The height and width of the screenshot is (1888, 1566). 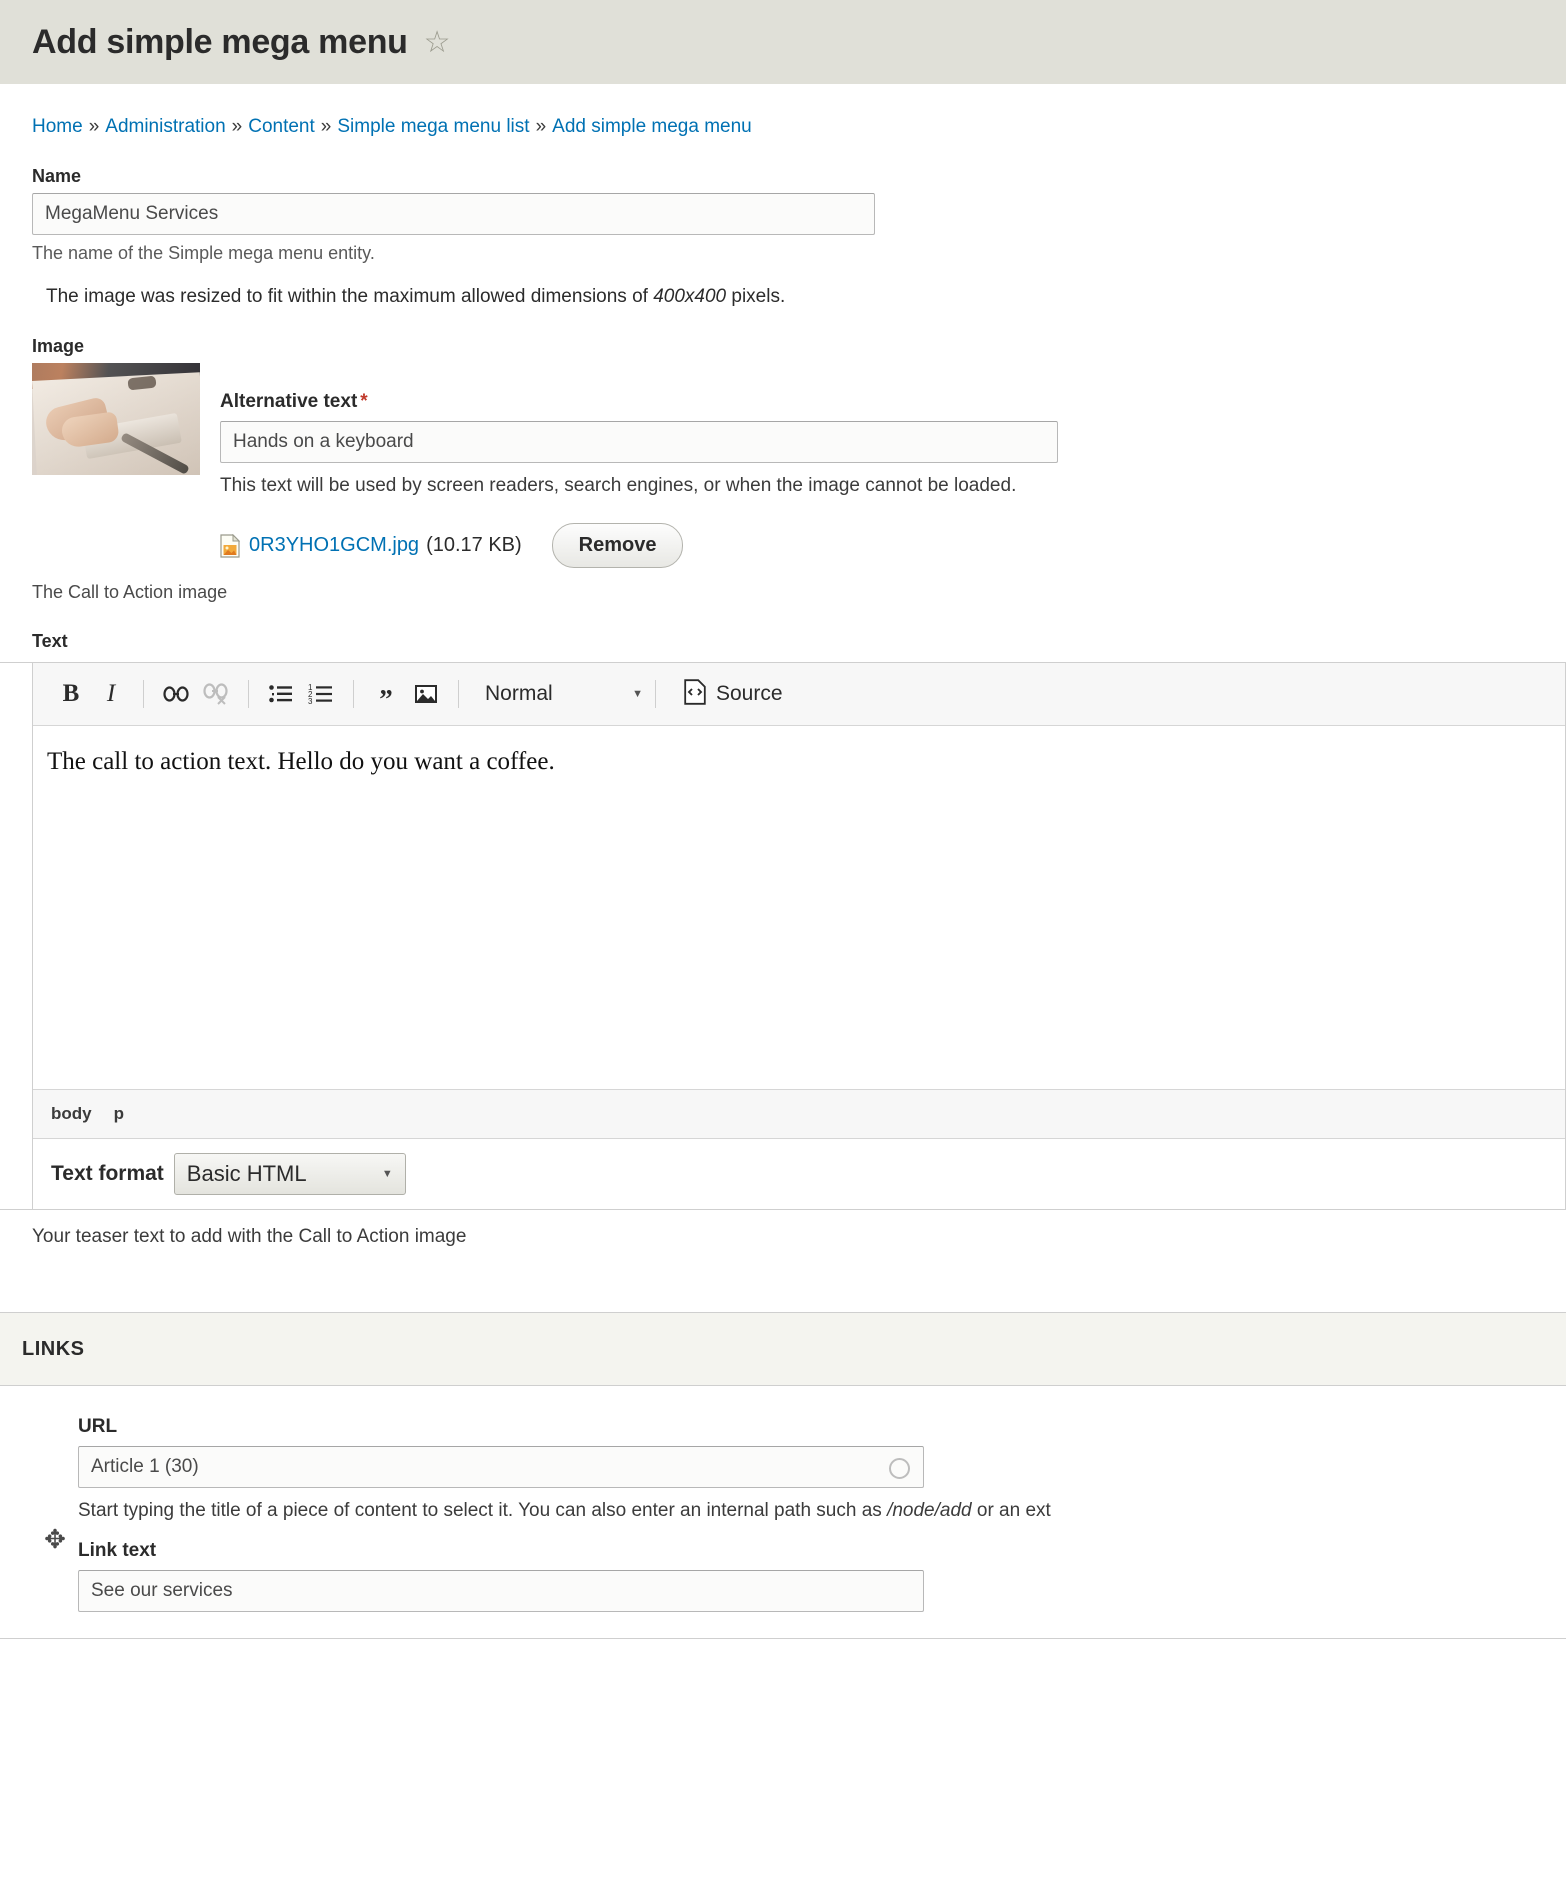 What do you see at coordinates (57, 176) in the screenshot?
I see `name-label: Name` at bounding box center [57, 176].